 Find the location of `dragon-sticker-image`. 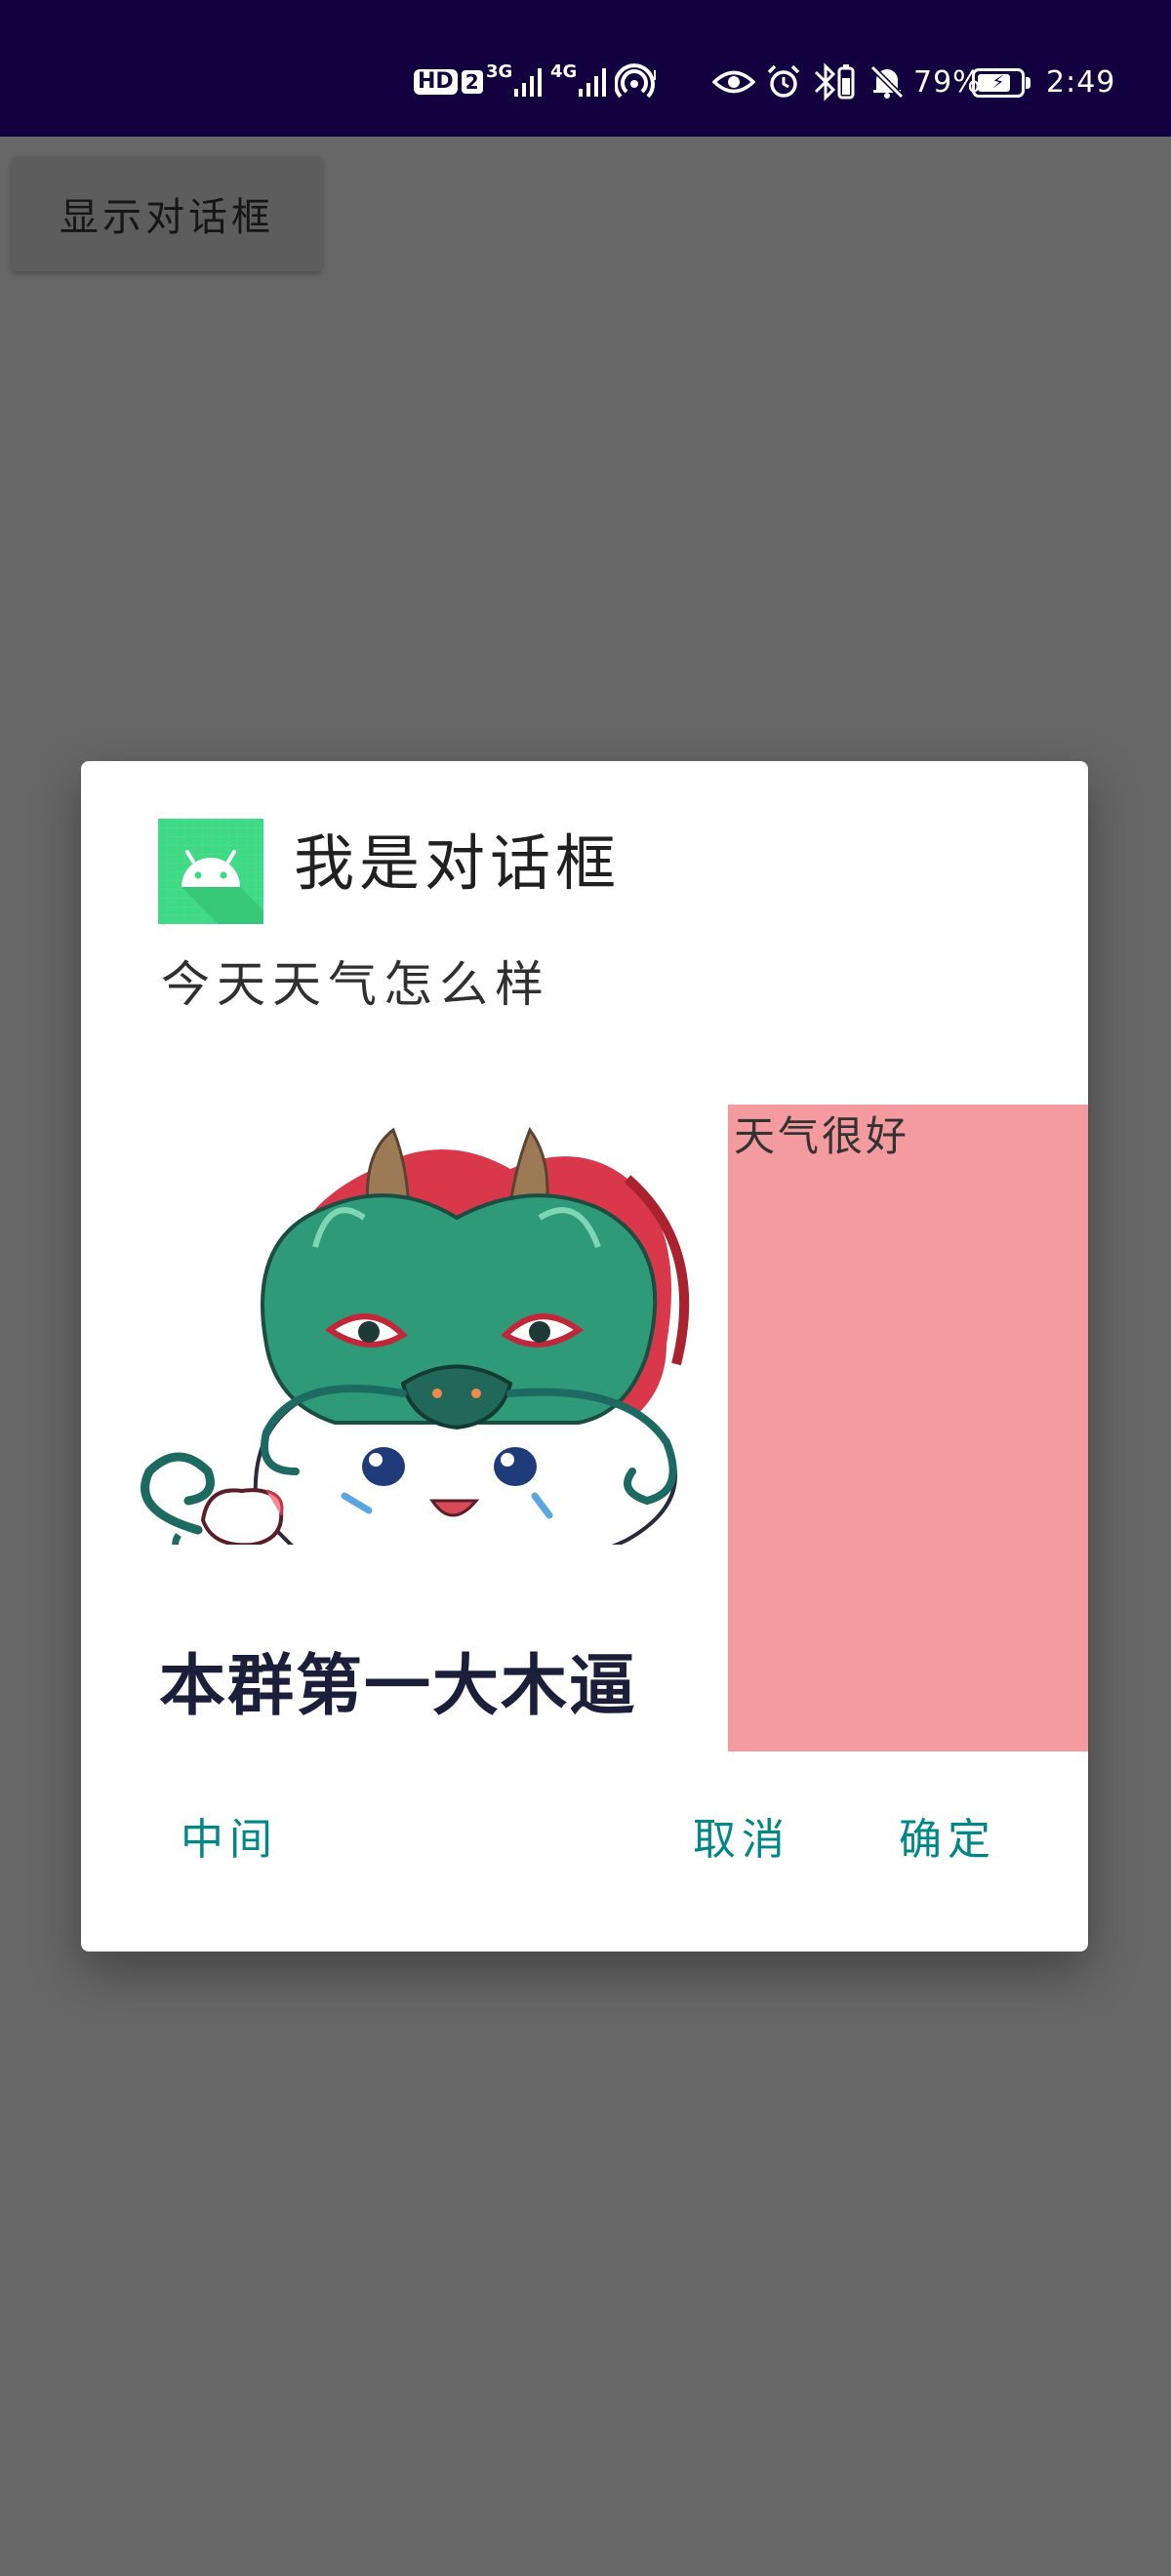

dragon-sticker-image is located at coordinates (415, 1335).